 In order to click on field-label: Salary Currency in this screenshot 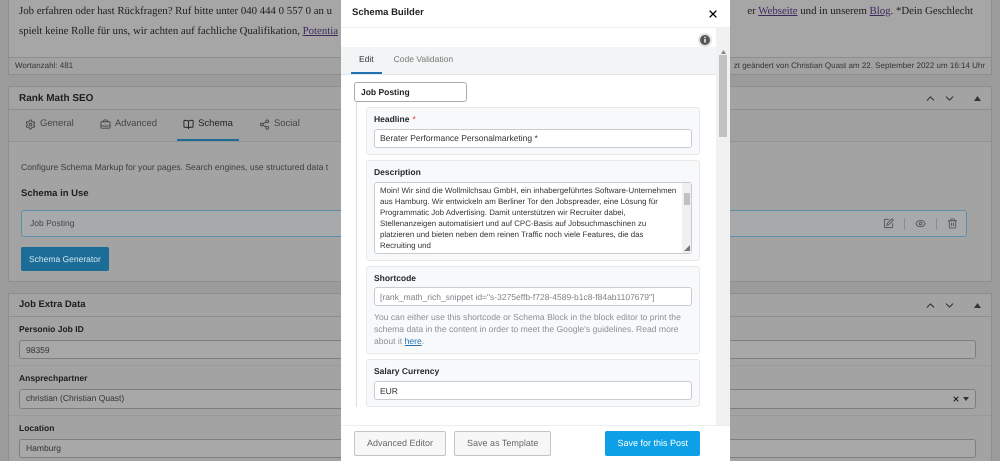, I will do `click(407, 371)`.